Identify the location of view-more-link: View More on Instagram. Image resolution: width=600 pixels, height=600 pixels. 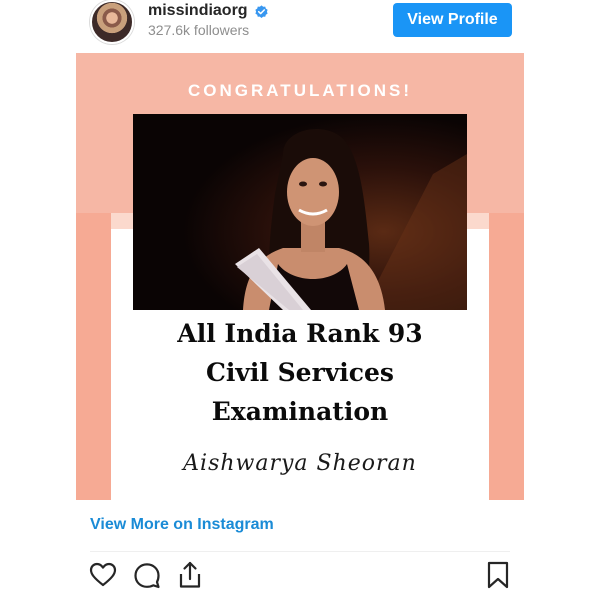
(182, 525).